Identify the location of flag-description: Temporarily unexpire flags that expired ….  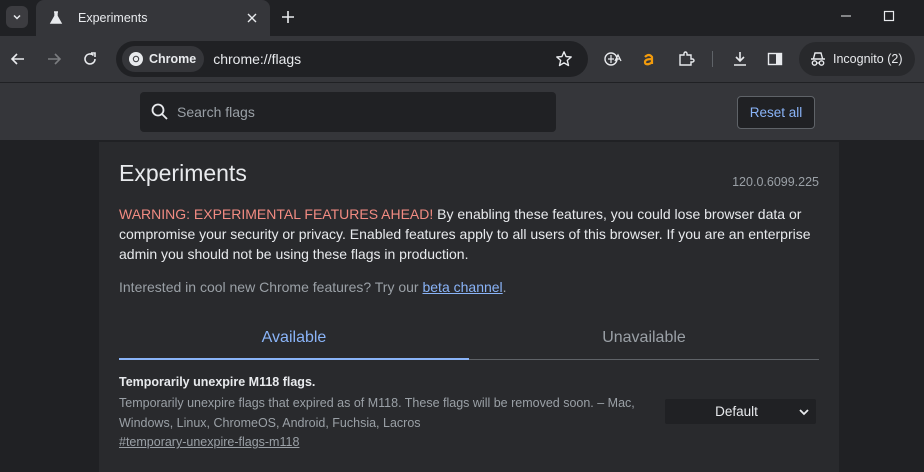
(377, 413).